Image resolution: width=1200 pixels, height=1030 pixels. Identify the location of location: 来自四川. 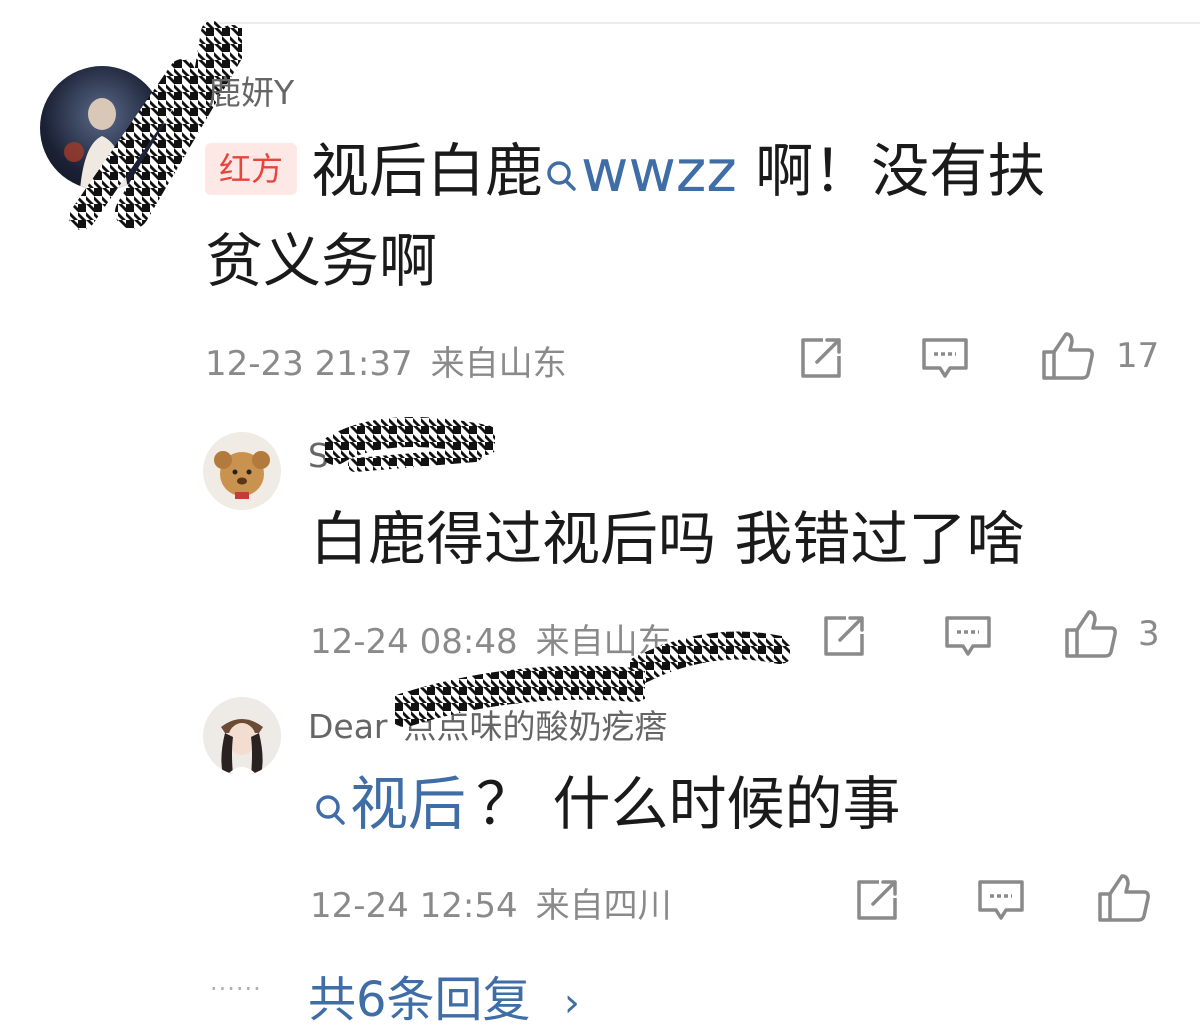
(603, 906).